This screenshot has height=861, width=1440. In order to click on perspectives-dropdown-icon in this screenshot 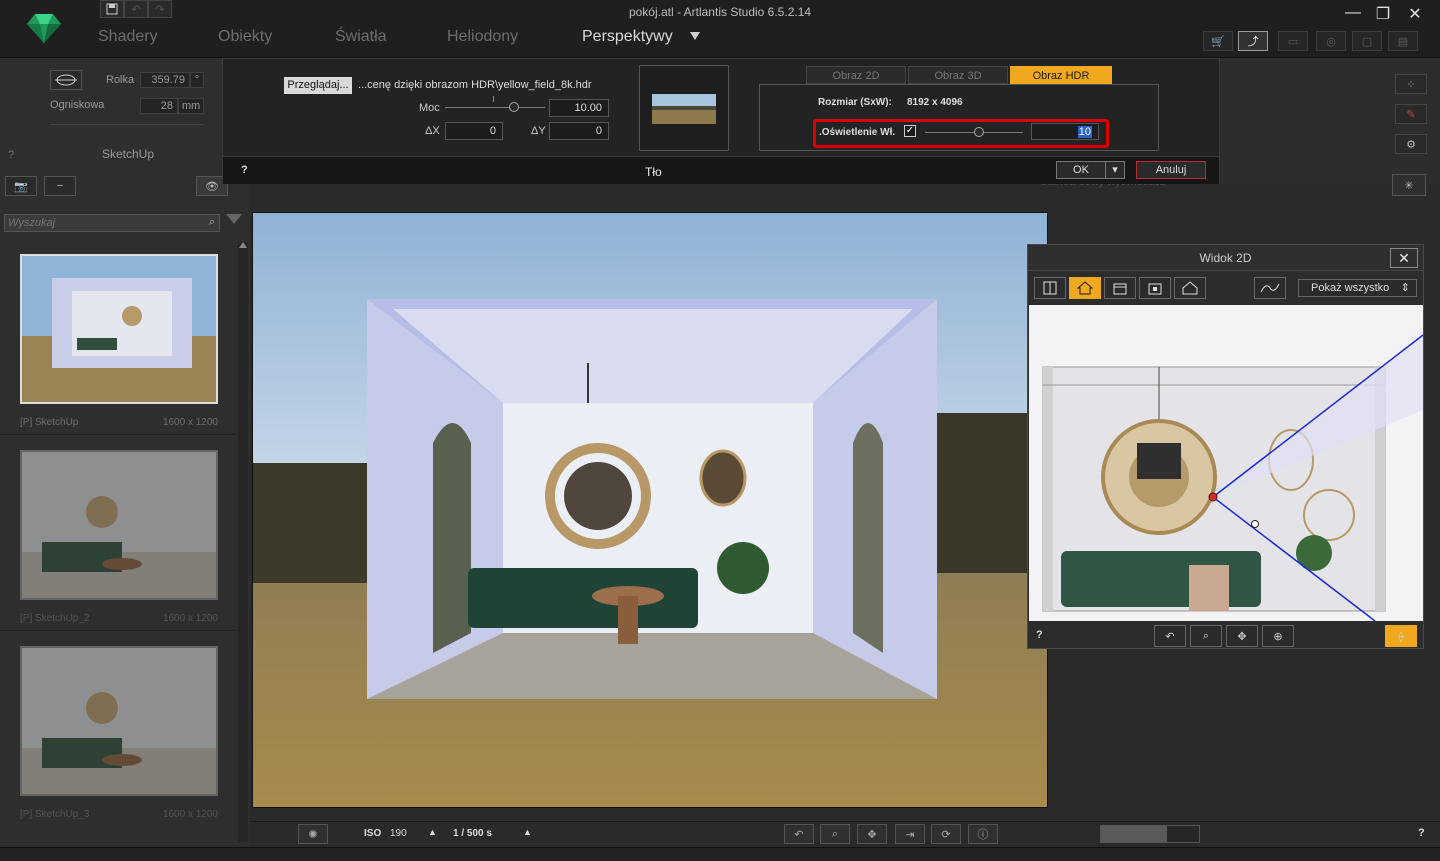, I will do `click(695, 36)`.